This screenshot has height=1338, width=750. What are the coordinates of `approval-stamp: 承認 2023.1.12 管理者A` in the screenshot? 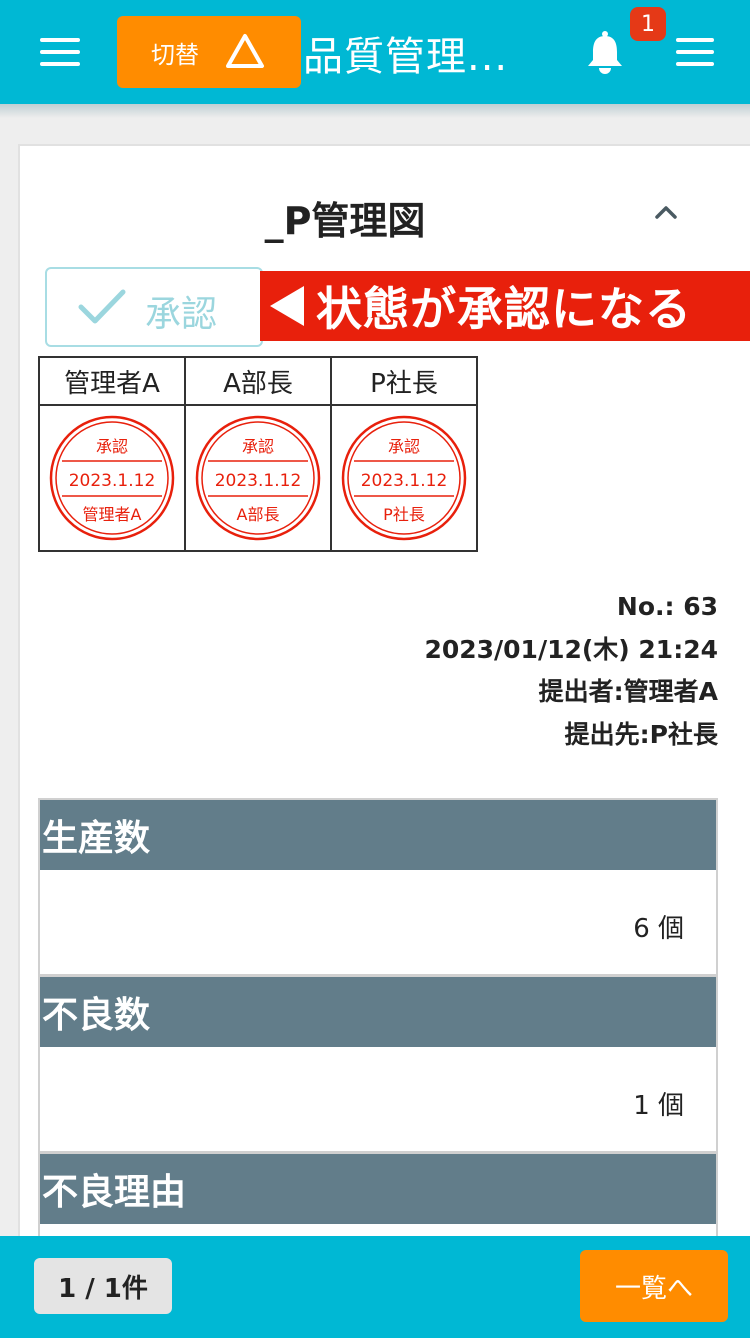 It's located at (112, 478).